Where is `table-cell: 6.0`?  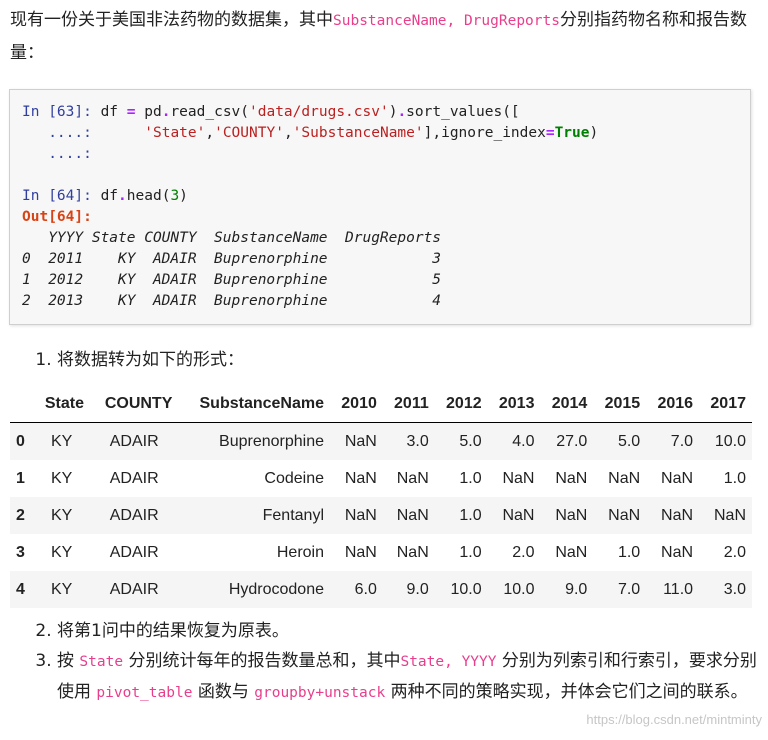 table-cell: 6.0 is located at coordinates (365, 589).